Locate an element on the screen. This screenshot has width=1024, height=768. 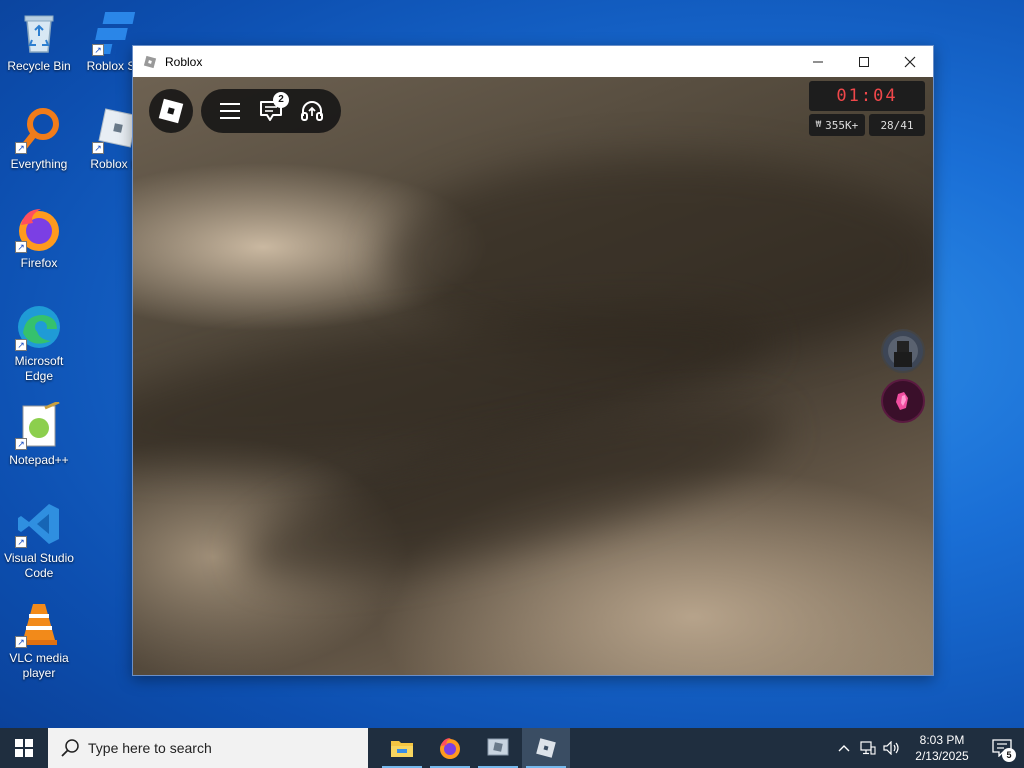
network-button is located at coordinates (868, 748).